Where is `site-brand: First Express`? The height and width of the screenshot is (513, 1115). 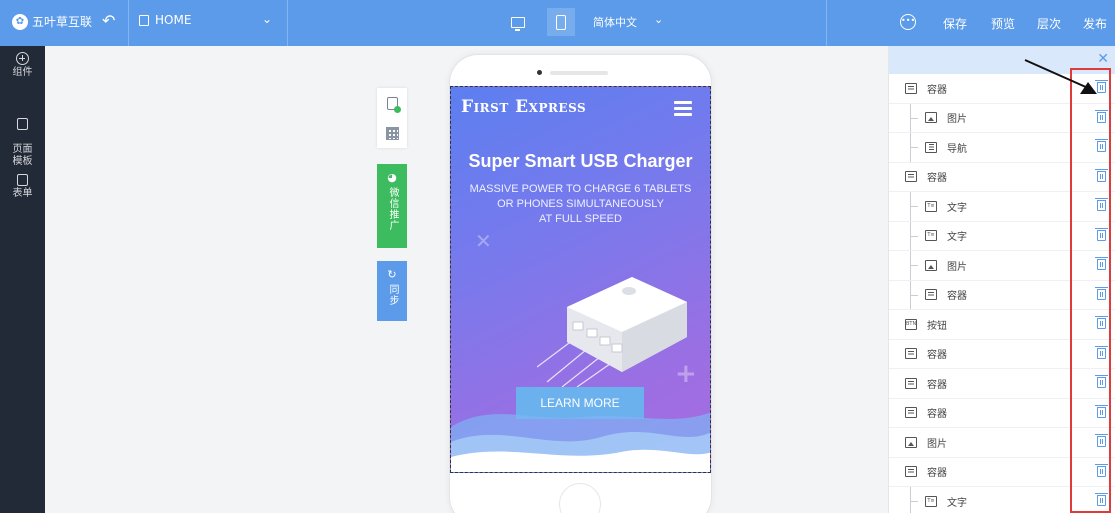
site-brand: First Express is located at coordinates (523, 107).